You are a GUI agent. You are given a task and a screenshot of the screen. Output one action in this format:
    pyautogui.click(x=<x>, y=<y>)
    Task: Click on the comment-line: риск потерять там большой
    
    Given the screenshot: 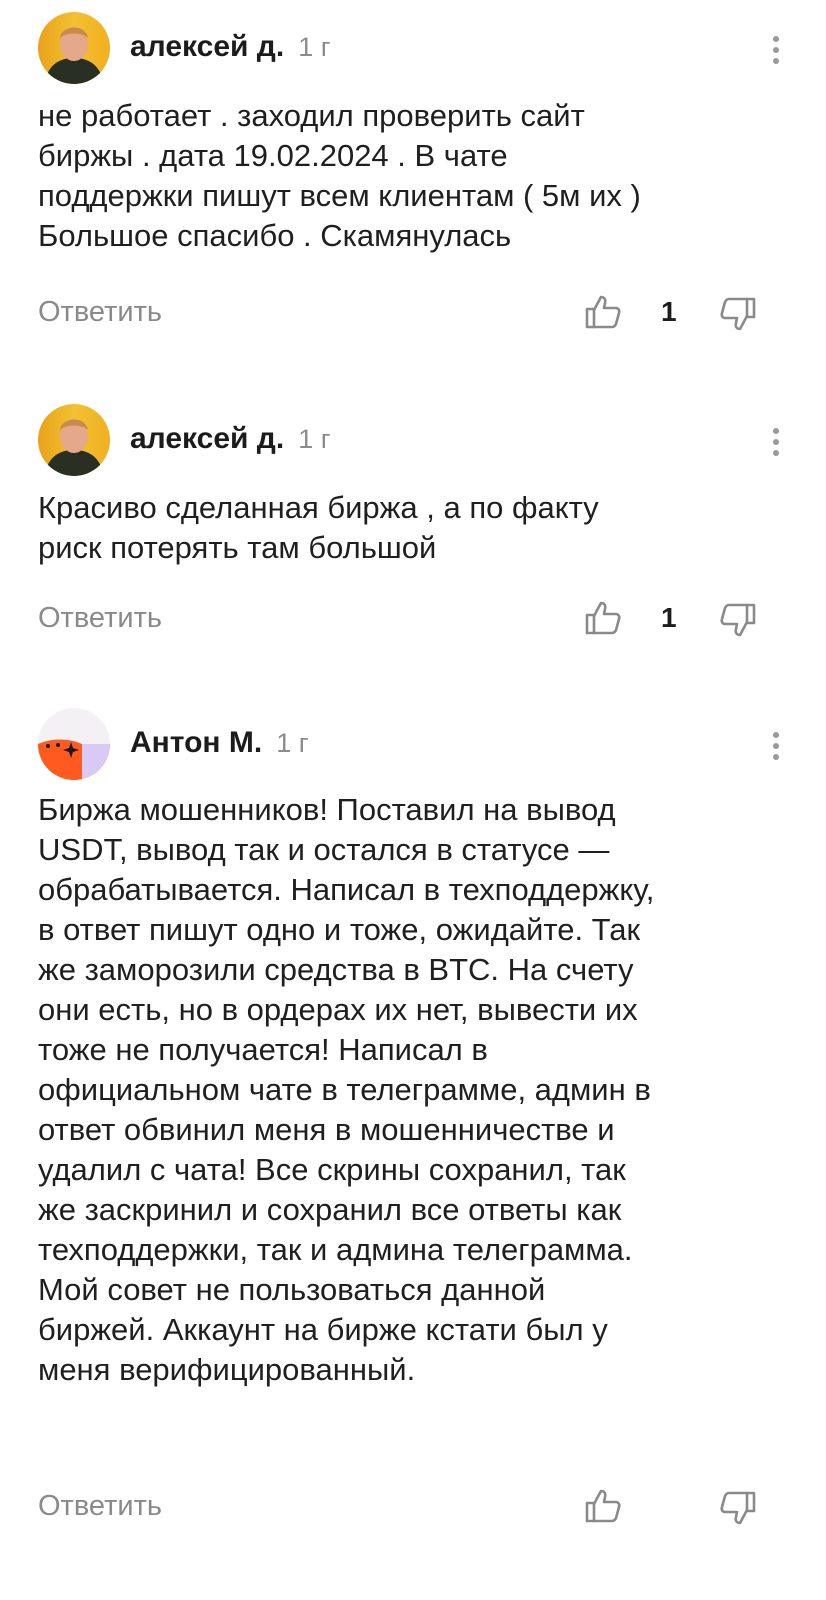 What is the action you would take?
    pyautogui.click(x=237, y=547)
    